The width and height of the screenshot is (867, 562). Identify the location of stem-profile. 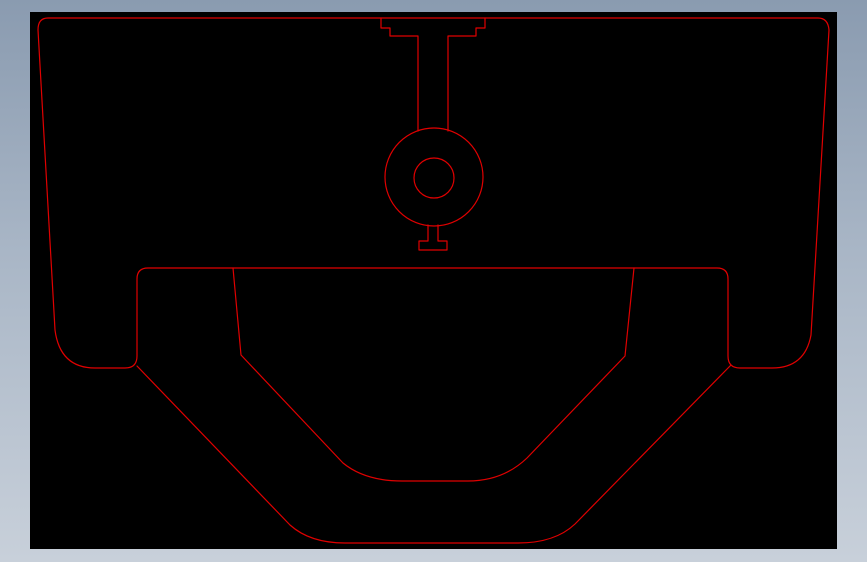
(433, 74).